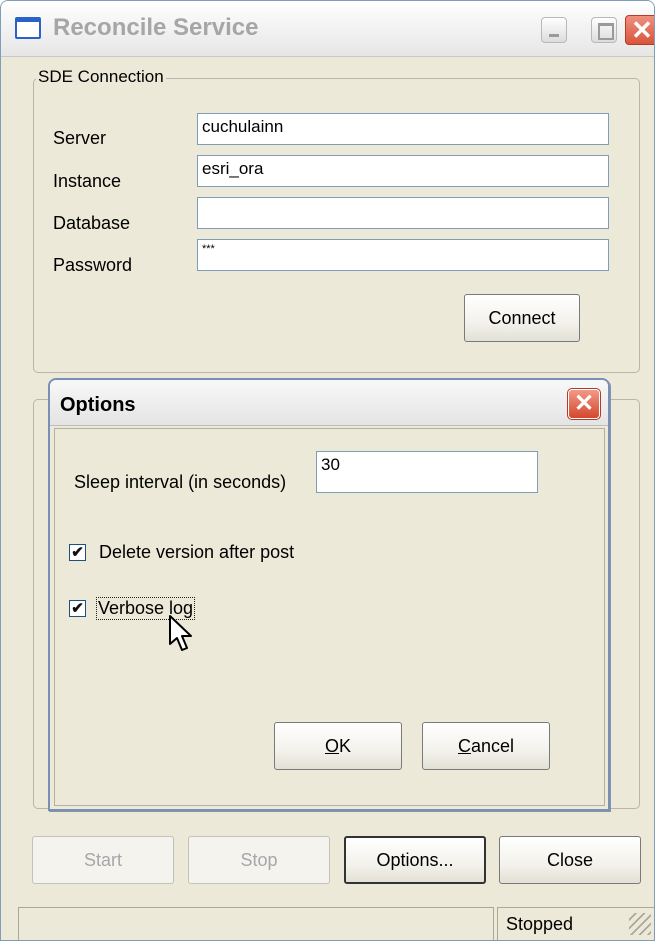 This screenshot has height=941, width=655. I want to click on instance-label: Instance, so click(87, 181).